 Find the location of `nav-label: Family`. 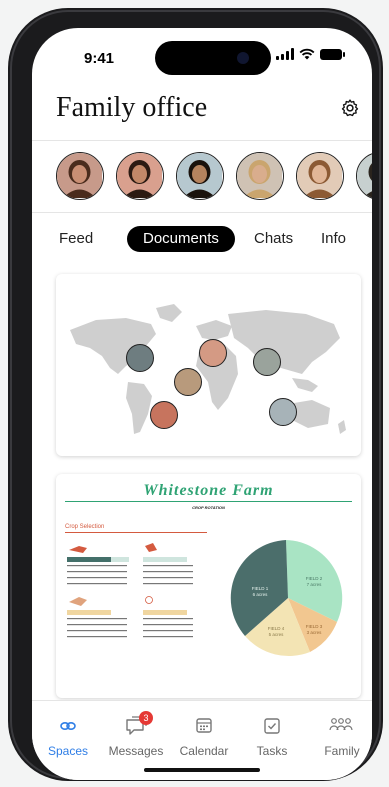

nav-label: Family is located at coordinates (342, 751).